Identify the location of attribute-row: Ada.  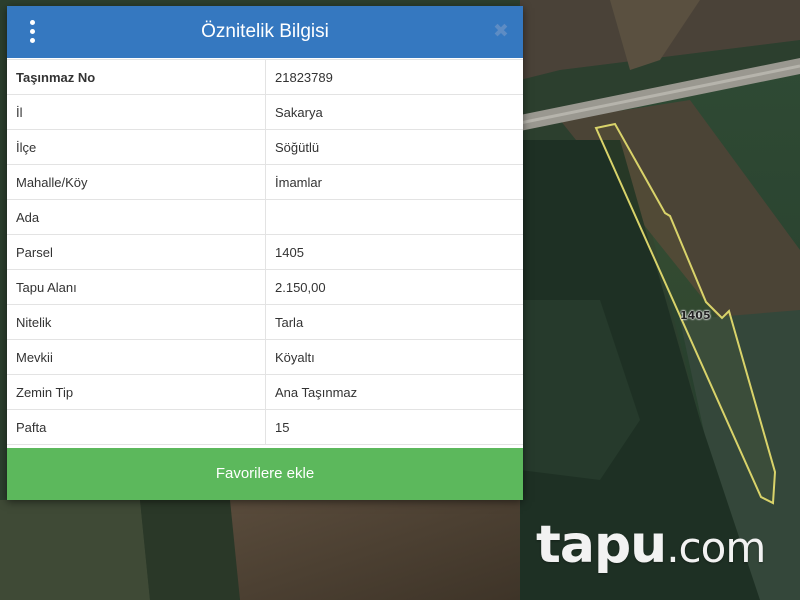
(265, 217).